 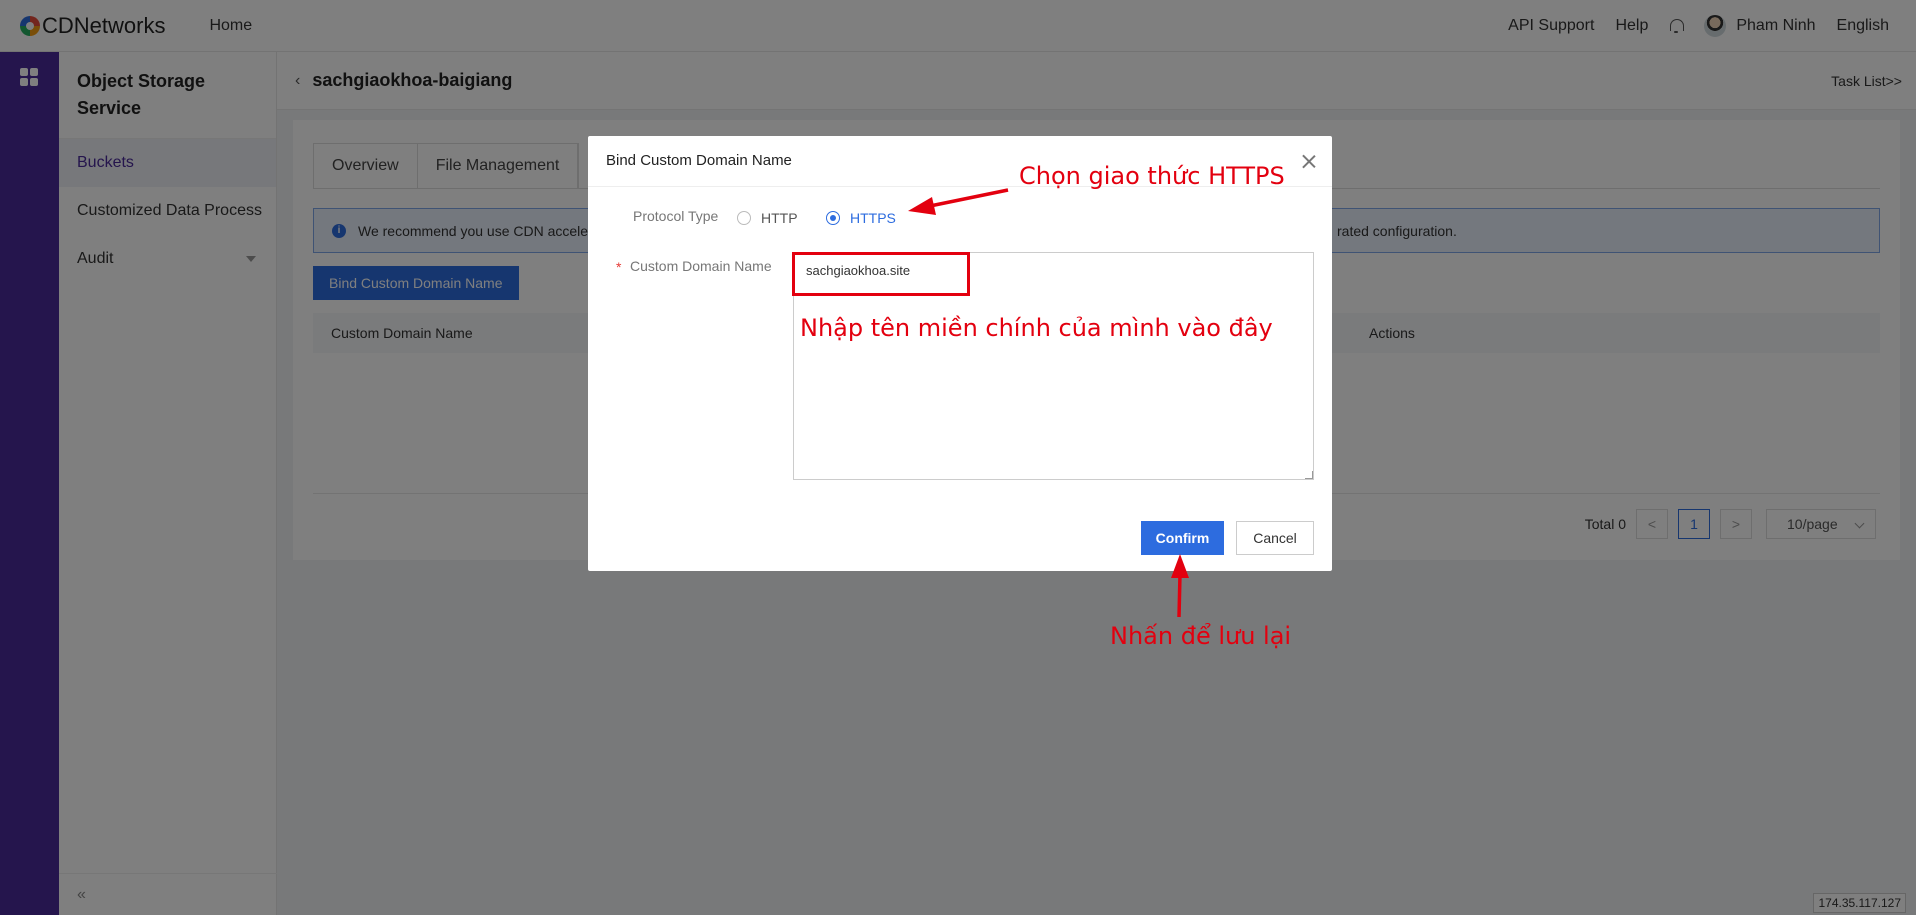 I want to click on annotation-enter-domain: Nhập tên miền chính của mình vào đây, so click(x=1036, y=328).